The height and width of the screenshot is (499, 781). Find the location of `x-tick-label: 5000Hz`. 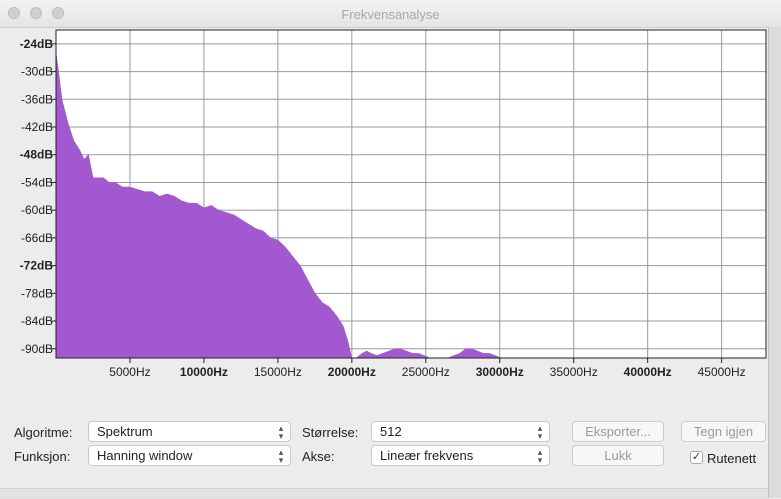

x-tick-label: 5000Hz is located at coordinates (129, 372).